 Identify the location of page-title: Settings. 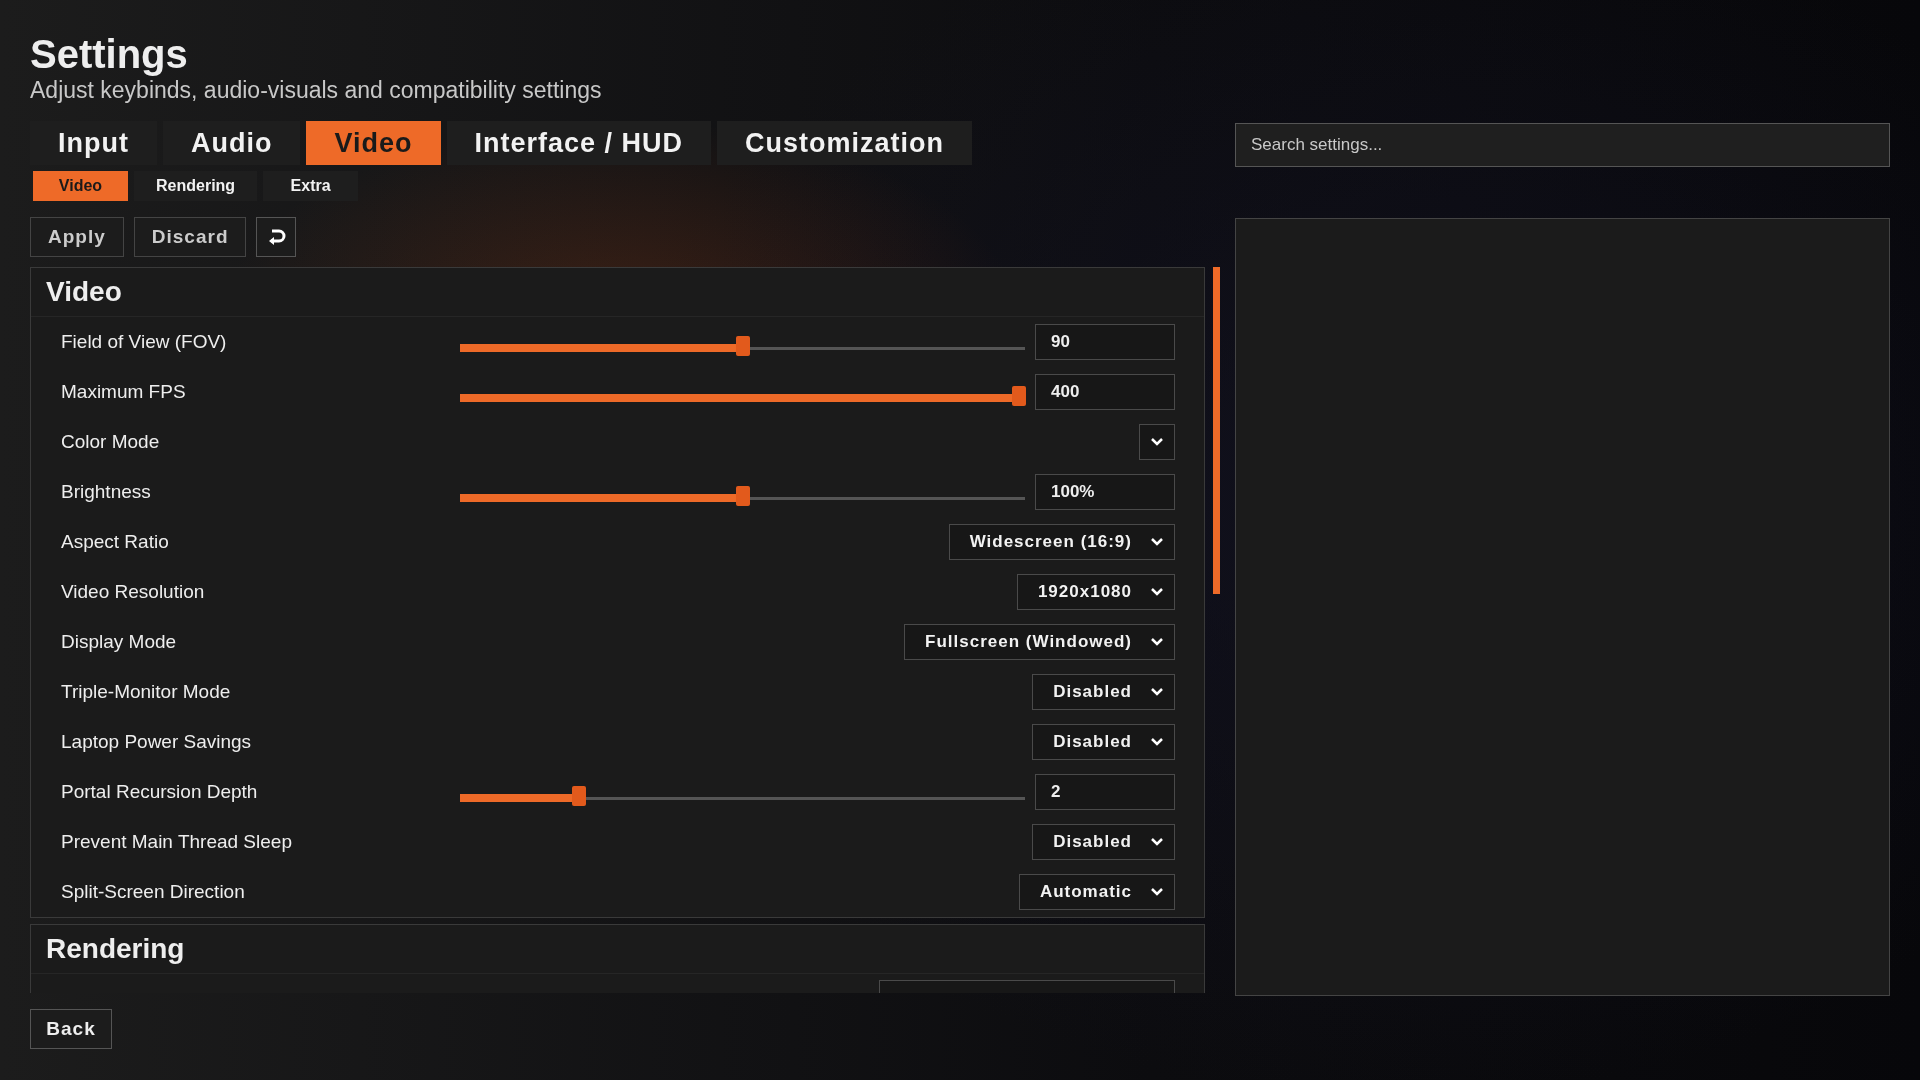
(109, 54).